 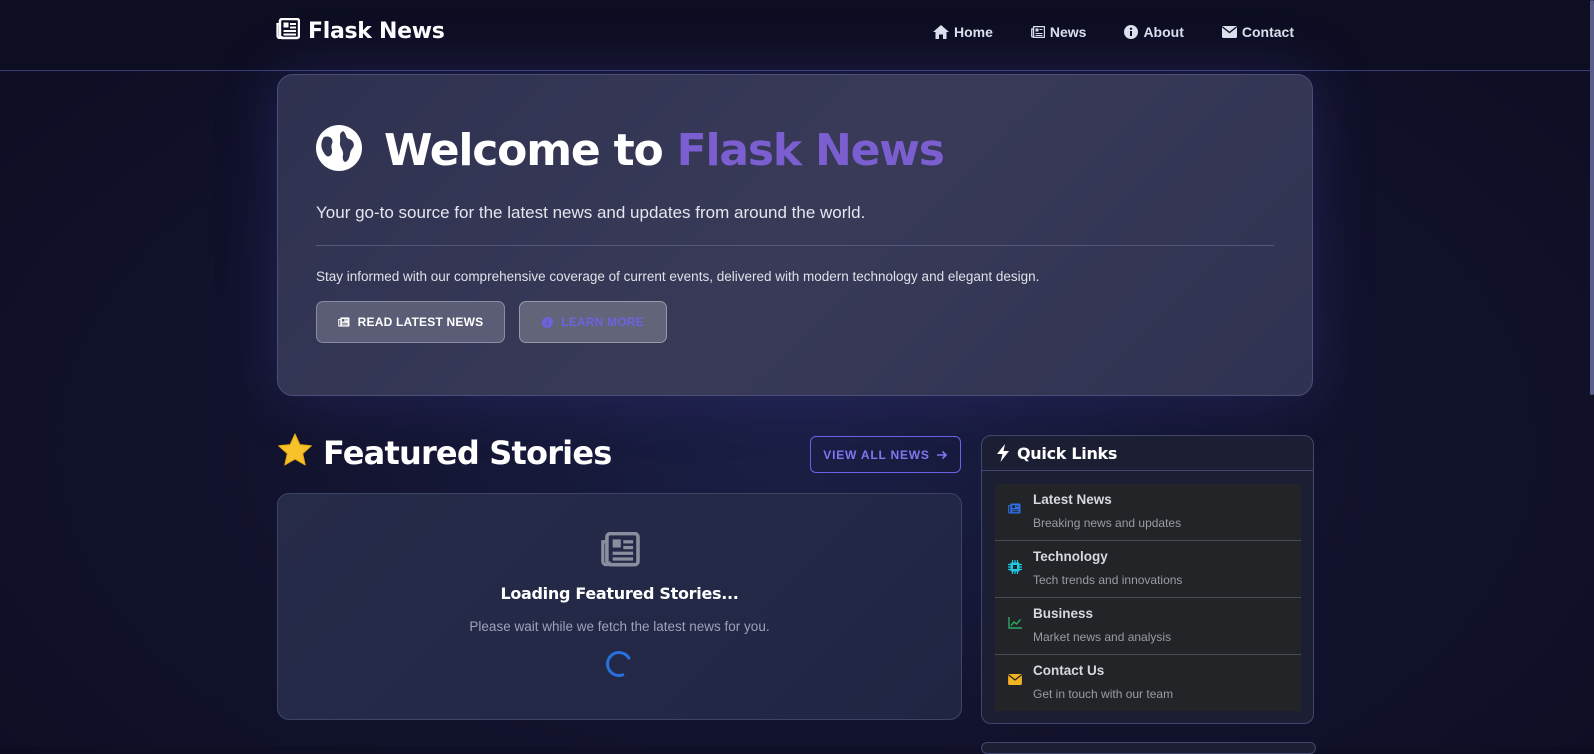 I want to click on nav-about: About, so click(x=1154, y=32).